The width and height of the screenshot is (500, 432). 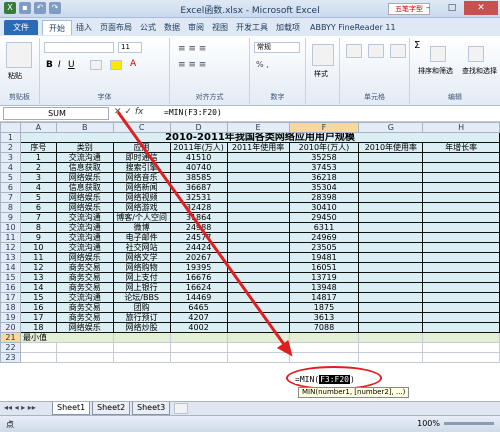 I want to click on table-cell: 社交网站, so click(x=141, y=247).